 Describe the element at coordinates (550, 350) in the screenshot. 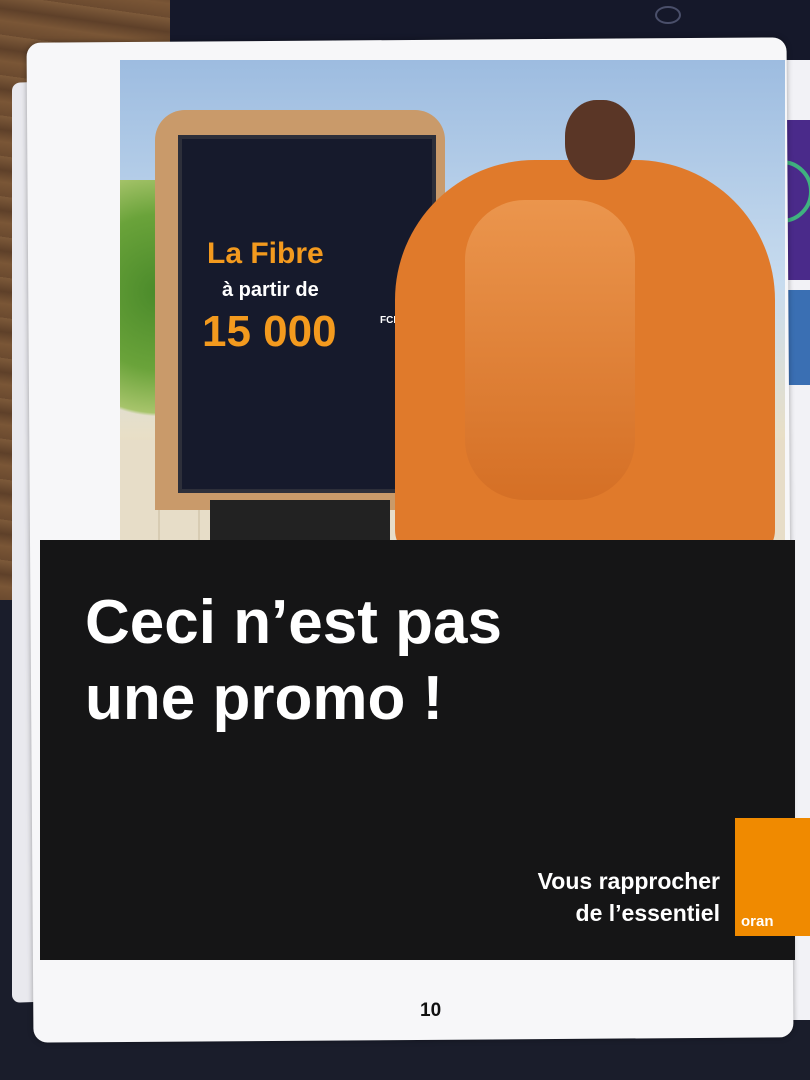

I see `hoodie-highlight` at that location.